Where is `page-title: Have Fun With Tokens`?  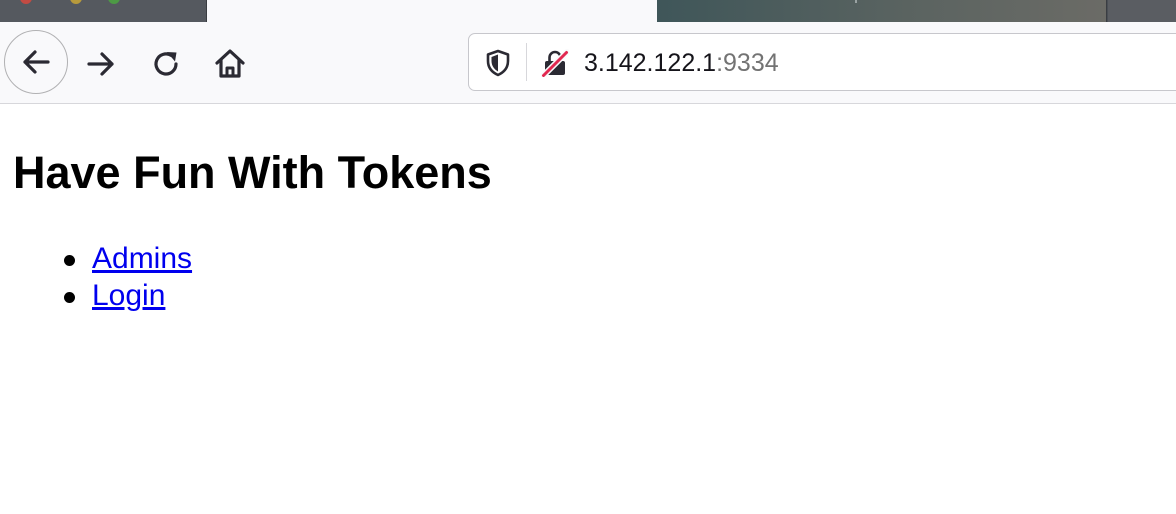 page-title: Have Fun With Tokens is located at coordinates (252, 172).